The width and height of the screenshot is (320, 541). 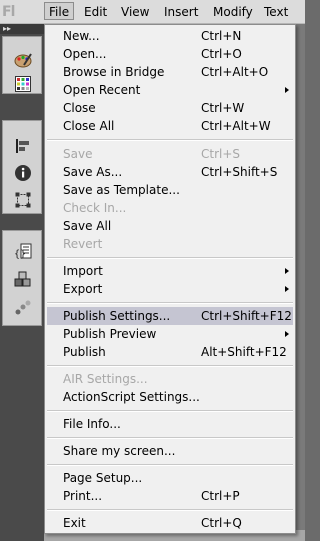 I want to click on menu-item-save: Save Ctrl+S, so click(x=152, y=154).